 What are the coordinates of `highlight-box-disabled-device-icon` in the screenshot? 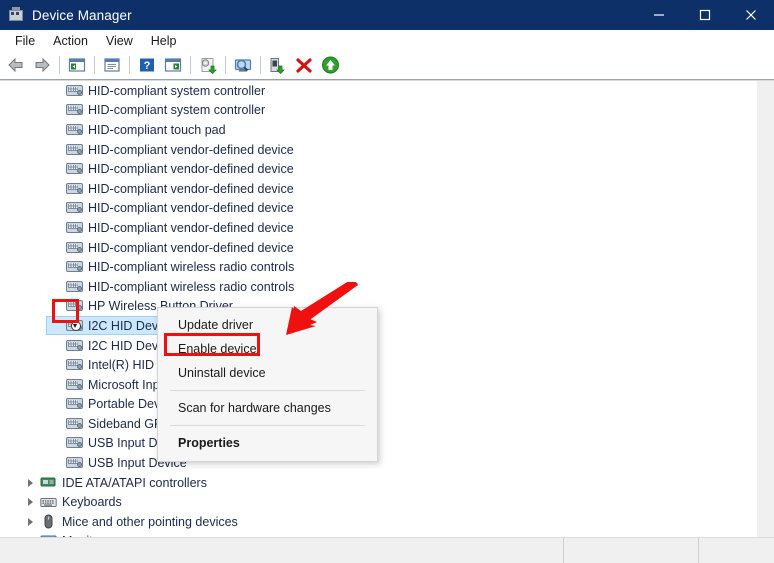 It's located at (65, 311).